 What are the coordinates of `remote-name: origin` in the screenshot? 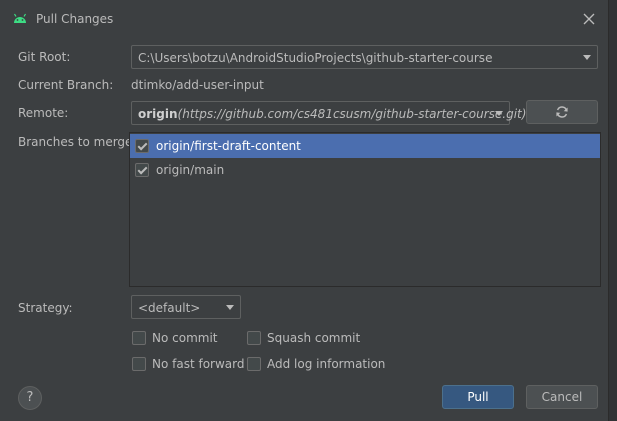 It's located at (158, 114).